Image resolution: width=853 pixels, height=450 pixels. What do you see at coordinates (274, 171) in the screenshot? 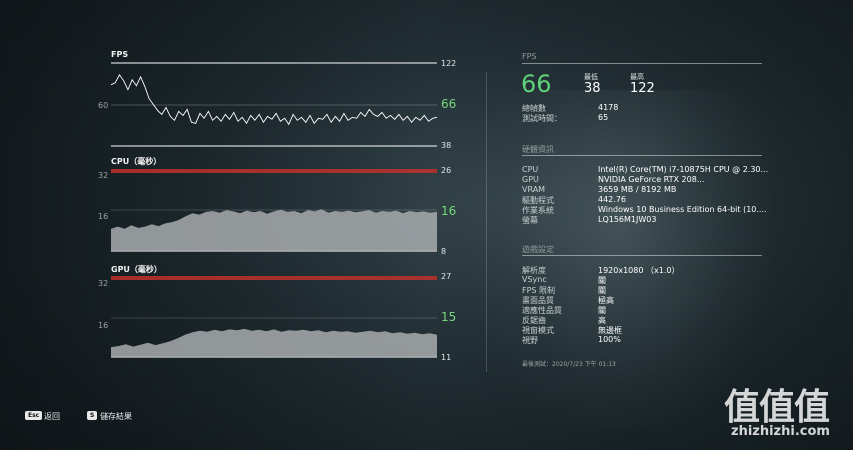
I see `cpu-band` at bounding box center [274, 171].